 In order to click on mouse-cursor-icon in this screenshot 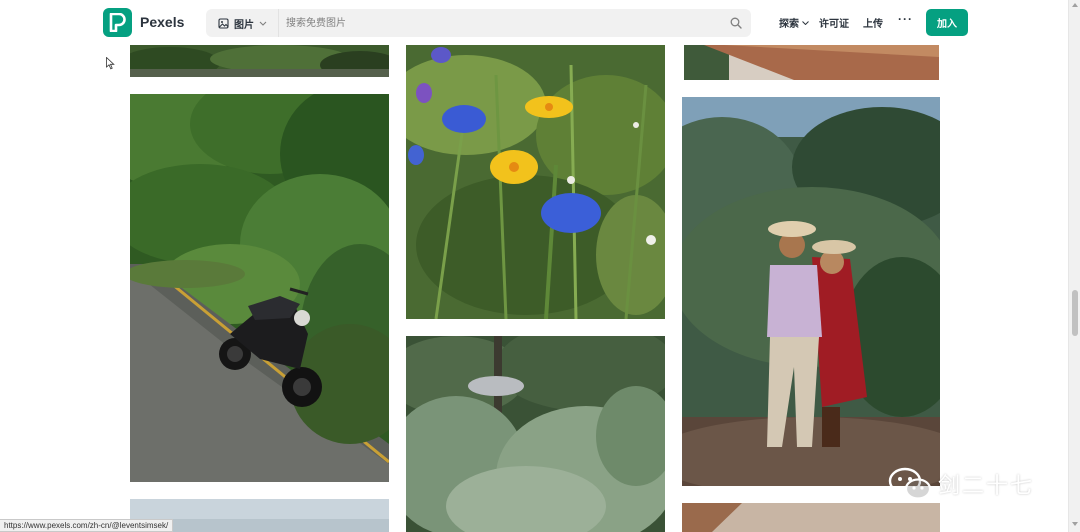, I will do `click(110, 63)`.